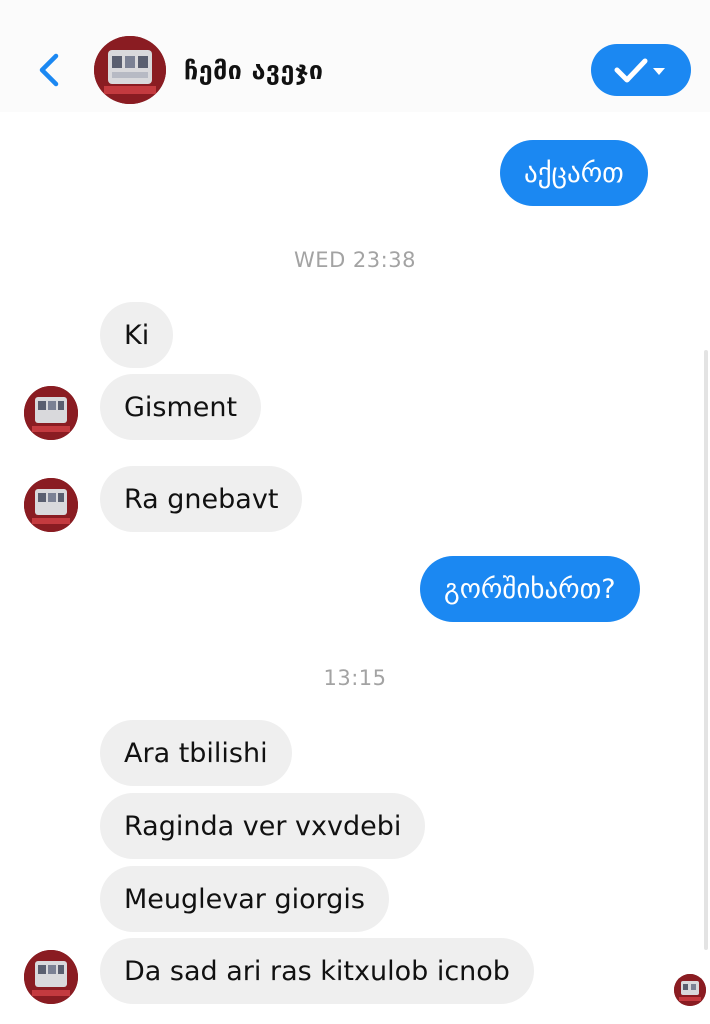 This screenshot has height=1024, width=710. I want to click on back-button, so click(50, 70).